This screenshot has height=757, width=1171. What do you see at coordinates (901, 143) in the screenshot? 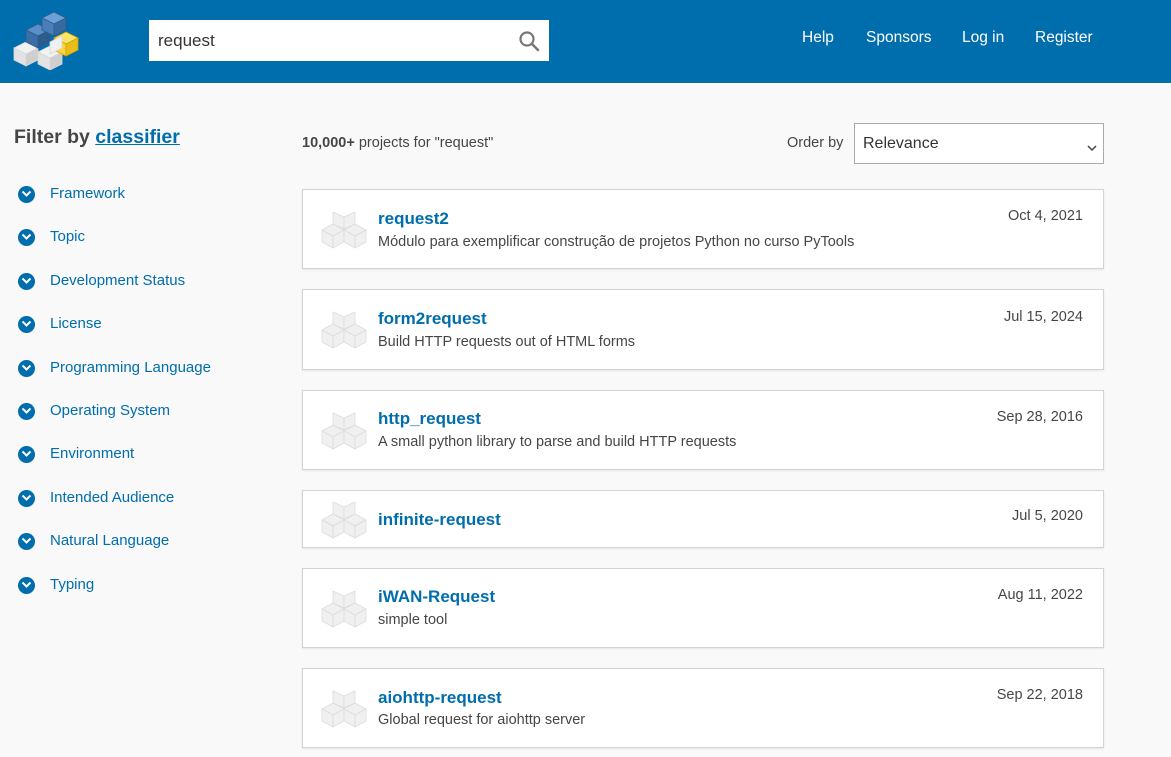
I see `order-by-value: Relevance` at bounding box center [901, 143].